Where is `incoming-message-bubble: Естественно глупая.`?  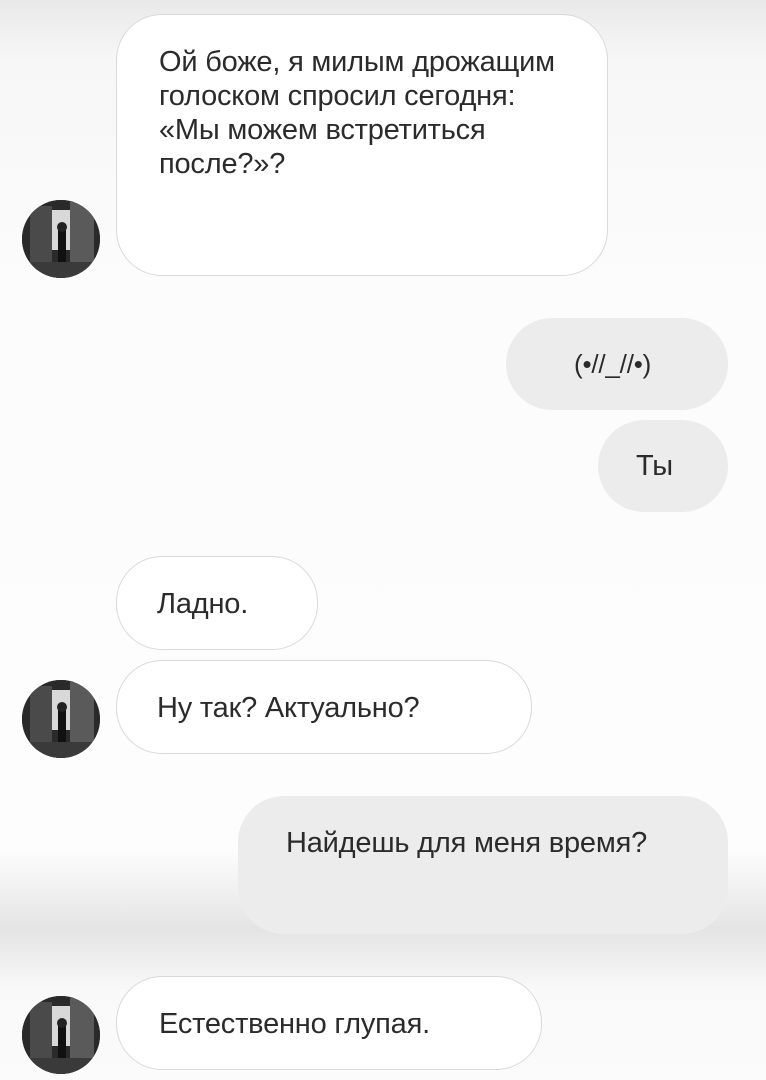
incoming-message-bubble: Естественно глупая. is located at coordinates (329, 1023).